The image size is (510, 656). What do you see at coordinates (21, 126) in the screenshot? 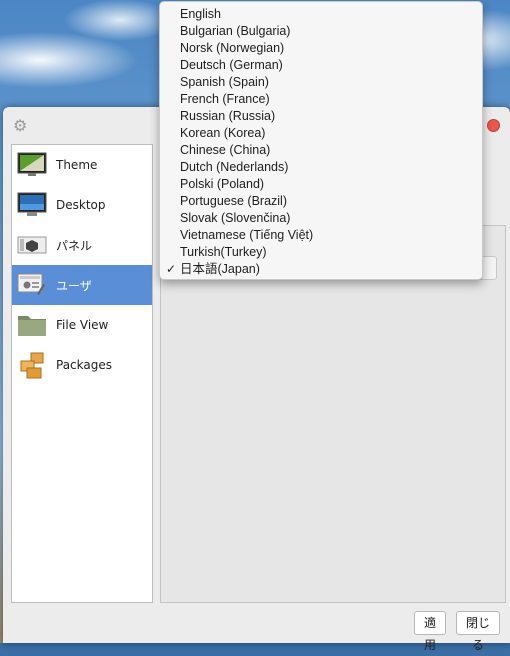
I see `gear-icon: ⚙` at bounding box center [21, 126].